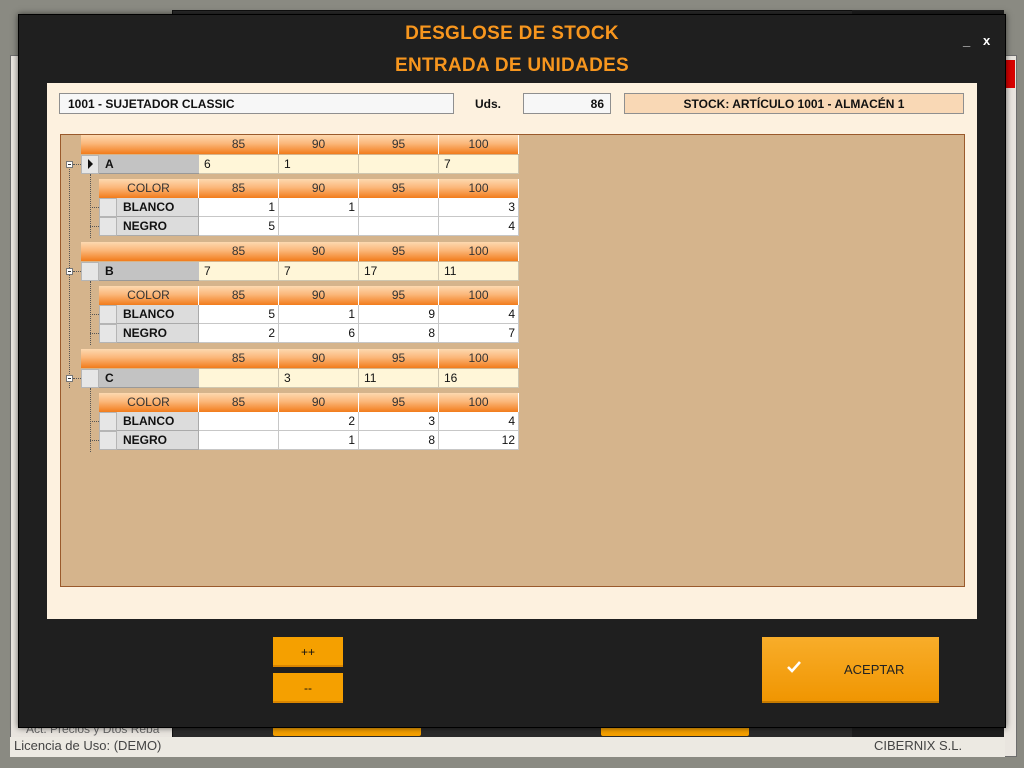 The height and width of the screenshot is (768, 1024). What do you see at coordinates (319, 378) in the screenshot?
I see `group-total-cell: 3` at bounding box center [319, 378].